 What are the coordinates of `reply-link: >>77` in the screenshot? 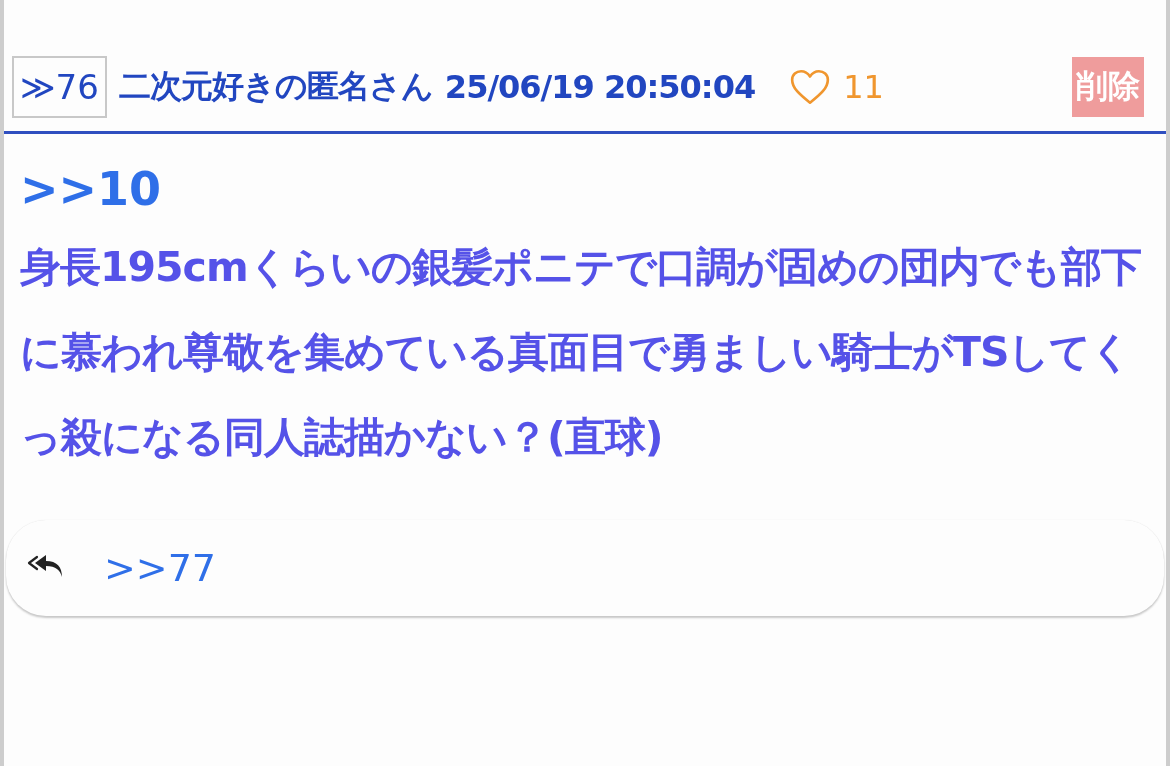 It's located at (160, 568).